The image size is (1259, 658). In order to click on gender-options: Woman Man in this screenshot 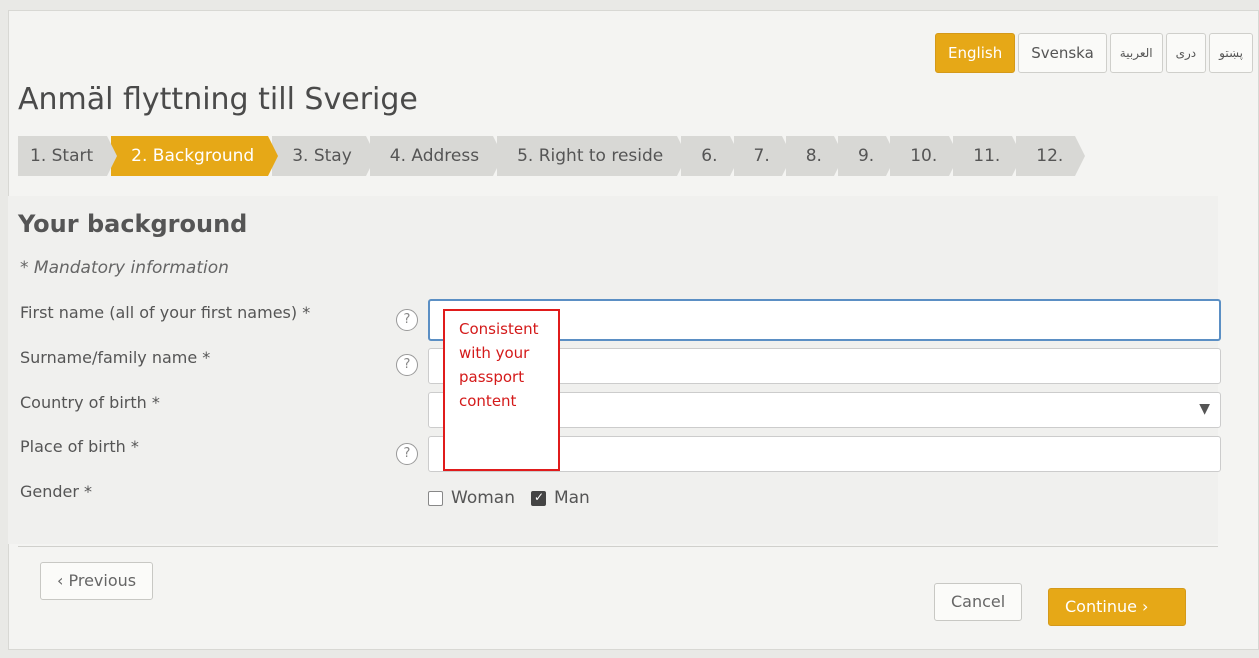, I will do `click(509, 498)`.